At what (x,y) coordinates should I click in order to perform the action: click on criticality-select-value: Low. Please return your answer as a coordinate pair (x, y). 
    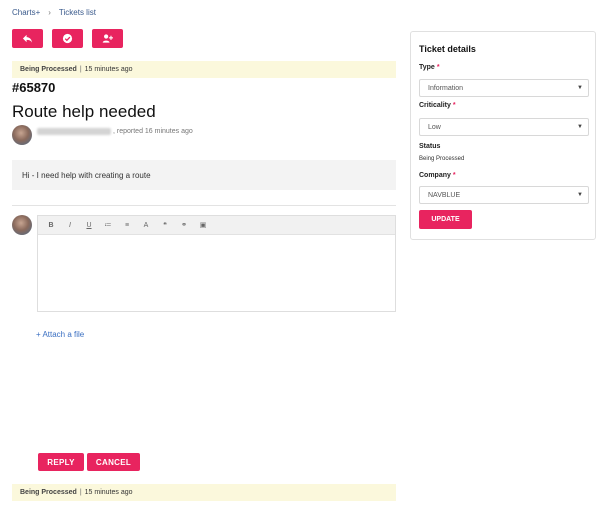
    Looking at the image, I should click on (434, 127).